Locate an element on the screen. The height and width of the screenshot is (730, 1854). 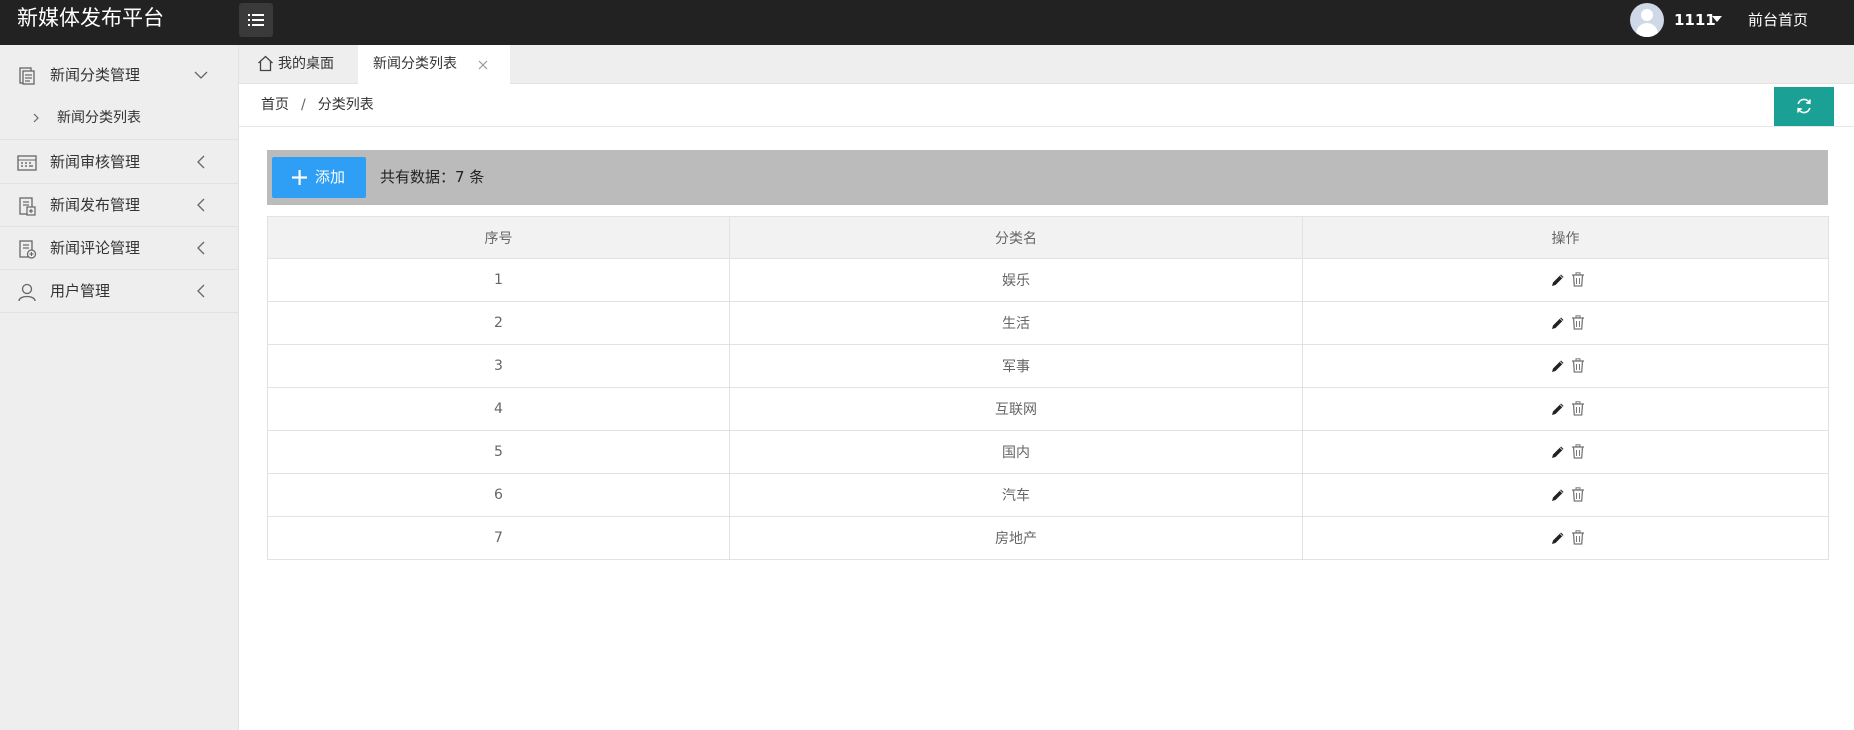
refresh-icon is located at coordinates (1804, 106).